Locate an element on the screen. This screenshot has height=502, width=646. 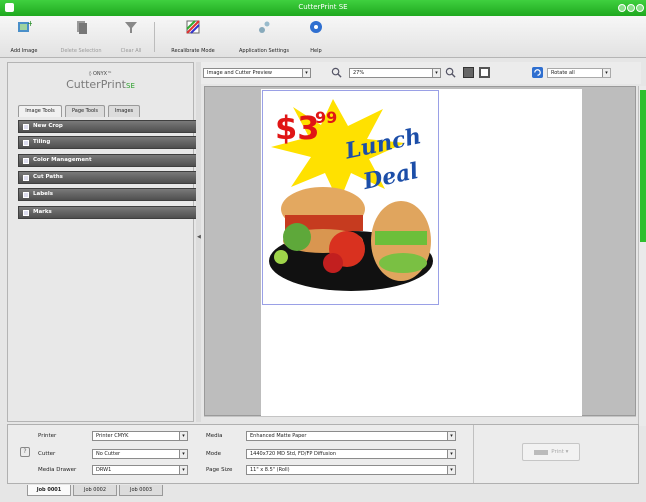
marks-icon is located at coordinates (26, 213).